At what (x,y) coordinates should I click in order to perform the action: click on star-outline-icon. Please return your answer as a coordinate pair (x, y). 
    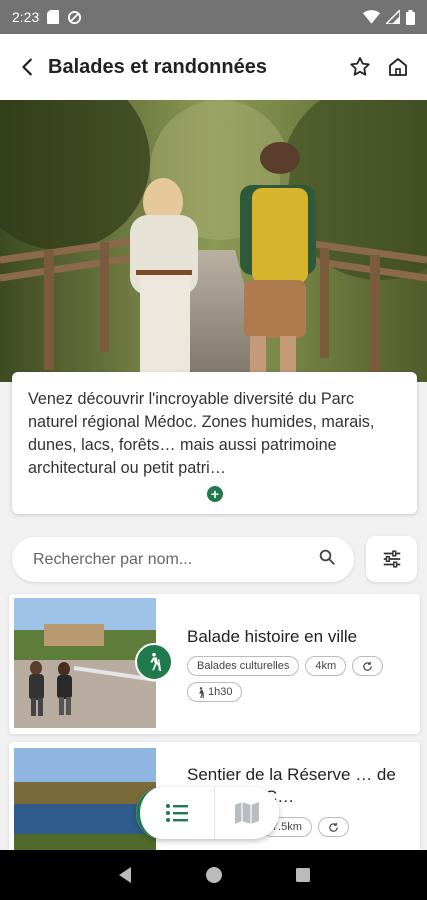
    Looking at the image, I should click on (360, 66).